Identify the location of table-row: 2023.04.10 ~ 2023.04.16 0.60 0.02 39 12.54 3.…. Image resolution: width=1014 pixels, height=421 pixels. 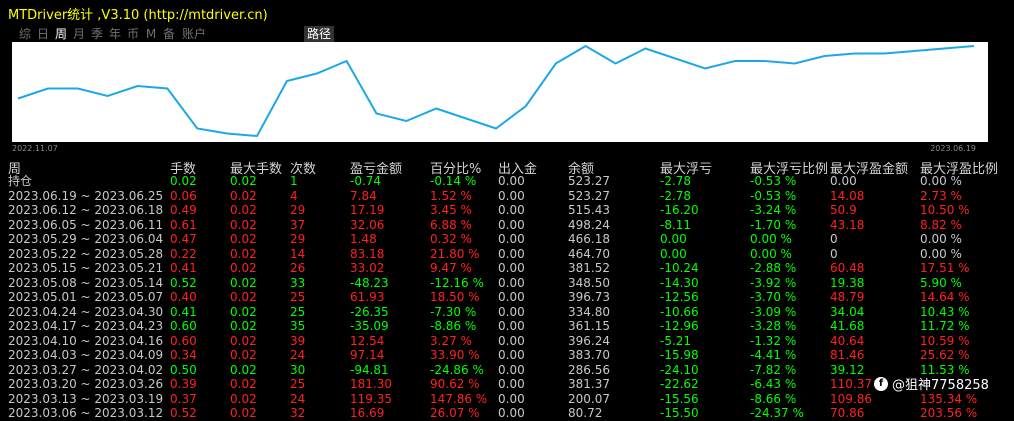
(511, 341).